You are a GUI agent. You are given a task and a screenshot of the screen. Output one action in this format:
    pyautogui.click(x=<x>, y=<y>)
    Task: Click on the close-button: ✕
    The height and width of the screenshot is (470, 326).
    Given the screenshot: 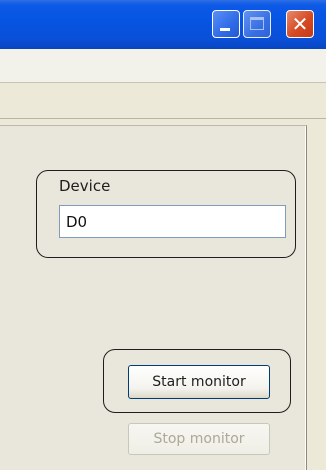 What is the action you would take?
    pyautogui.click(x=300, y=24)
    